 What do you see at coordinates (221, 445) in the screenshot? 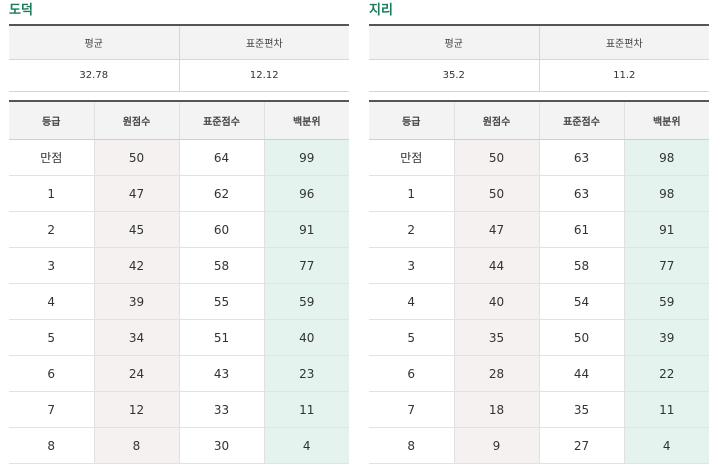
I see `standard-score-cell: 30` at bounding box center [221, 445].